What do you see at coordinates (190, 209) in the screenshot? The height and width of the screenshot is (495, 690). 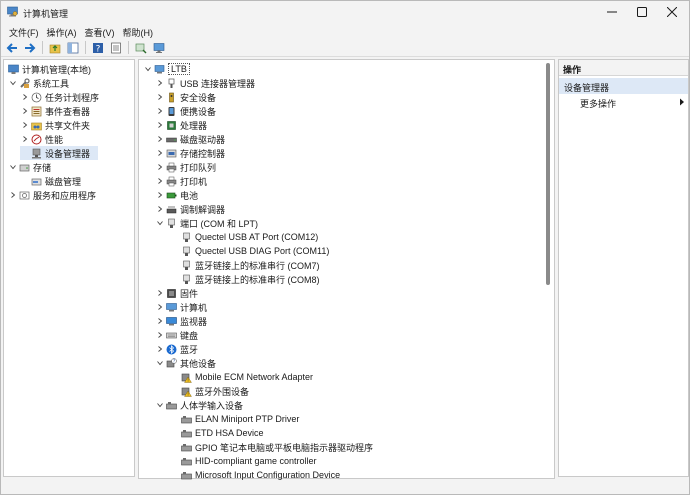 I see `device-category-modems: 调制解调器` at bounding box center [190, 209].